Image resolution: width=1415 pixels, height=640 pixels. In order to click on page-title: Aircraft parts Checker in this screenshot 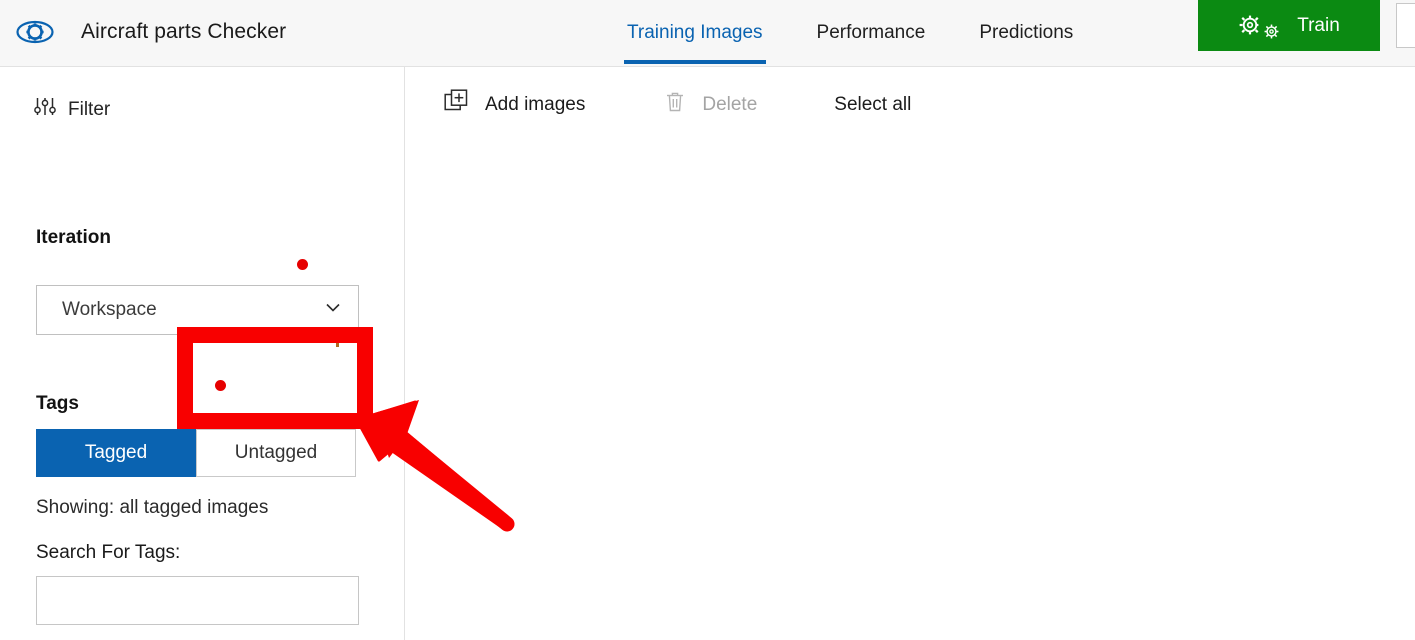, I will do `click(184, 31)`.